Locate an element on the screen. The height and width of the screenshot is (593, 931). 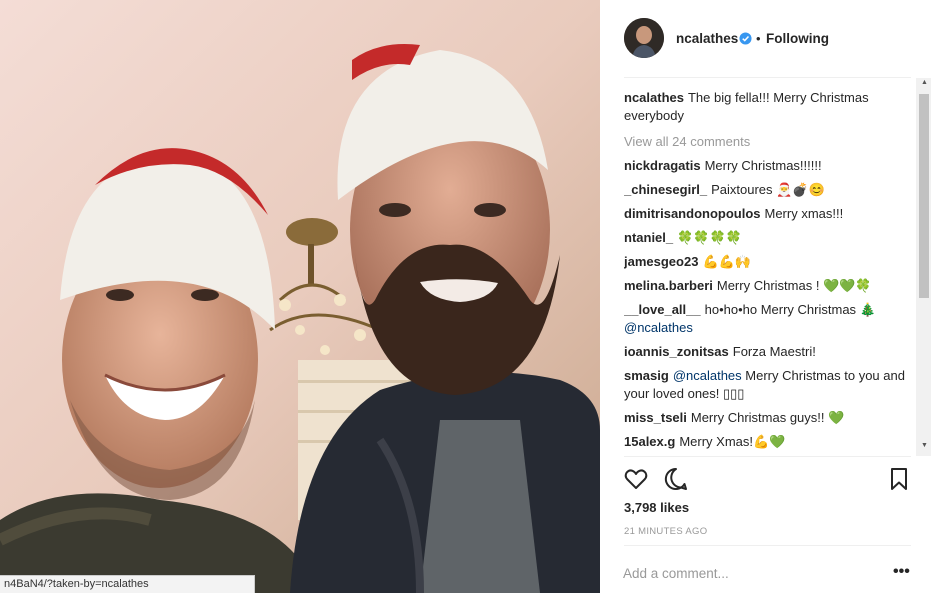
comment-username: __love_all__ is located at coordinates (662, 309).